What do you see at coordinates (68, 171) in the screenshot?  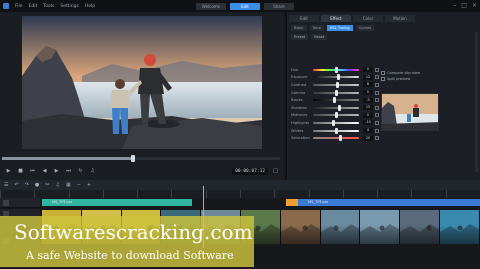 I see `skip-end-icon: ⏭` at bounding box center [68, 171].